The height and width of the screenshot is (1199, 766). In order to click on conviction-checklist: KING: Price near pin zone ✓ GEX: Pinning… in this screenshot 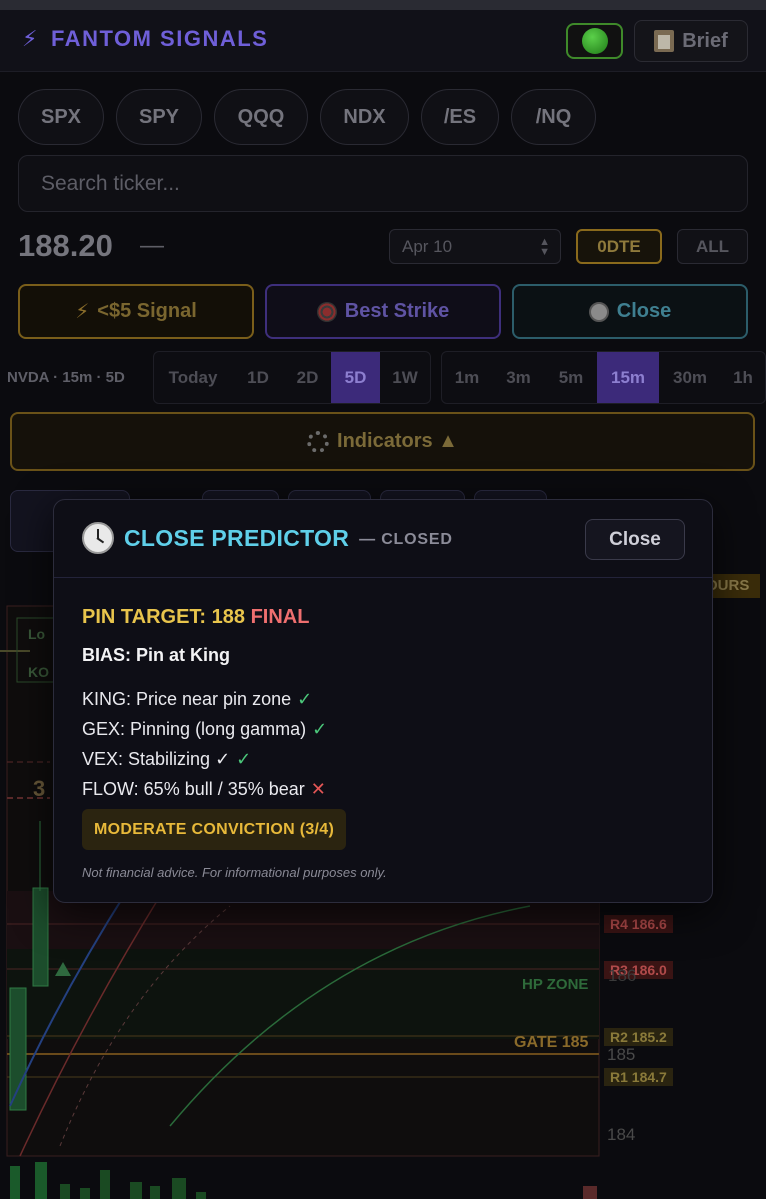, I will do `click(204, 744)`.